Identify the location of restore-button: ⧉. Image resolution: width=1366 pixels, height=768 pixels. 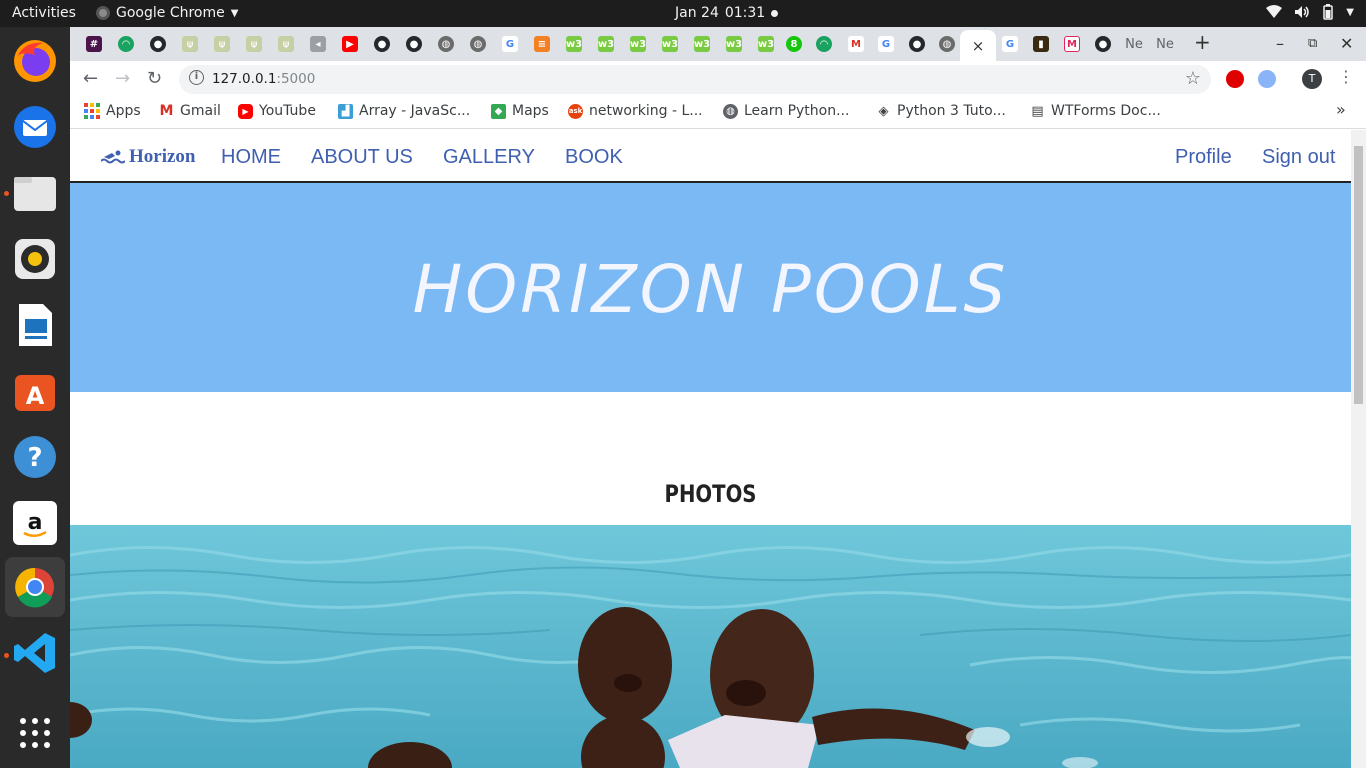
(1312, 43).